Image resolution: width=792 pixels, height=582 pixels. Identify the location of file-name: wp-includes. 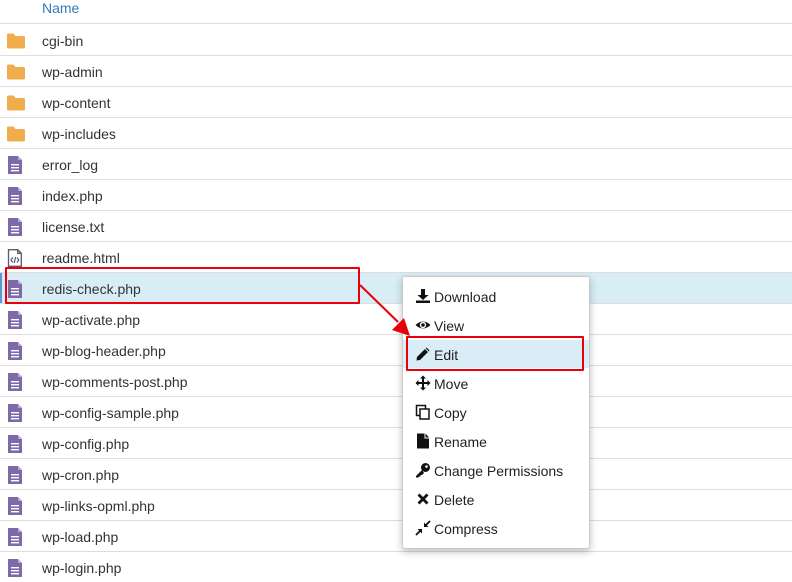
(79, 134).